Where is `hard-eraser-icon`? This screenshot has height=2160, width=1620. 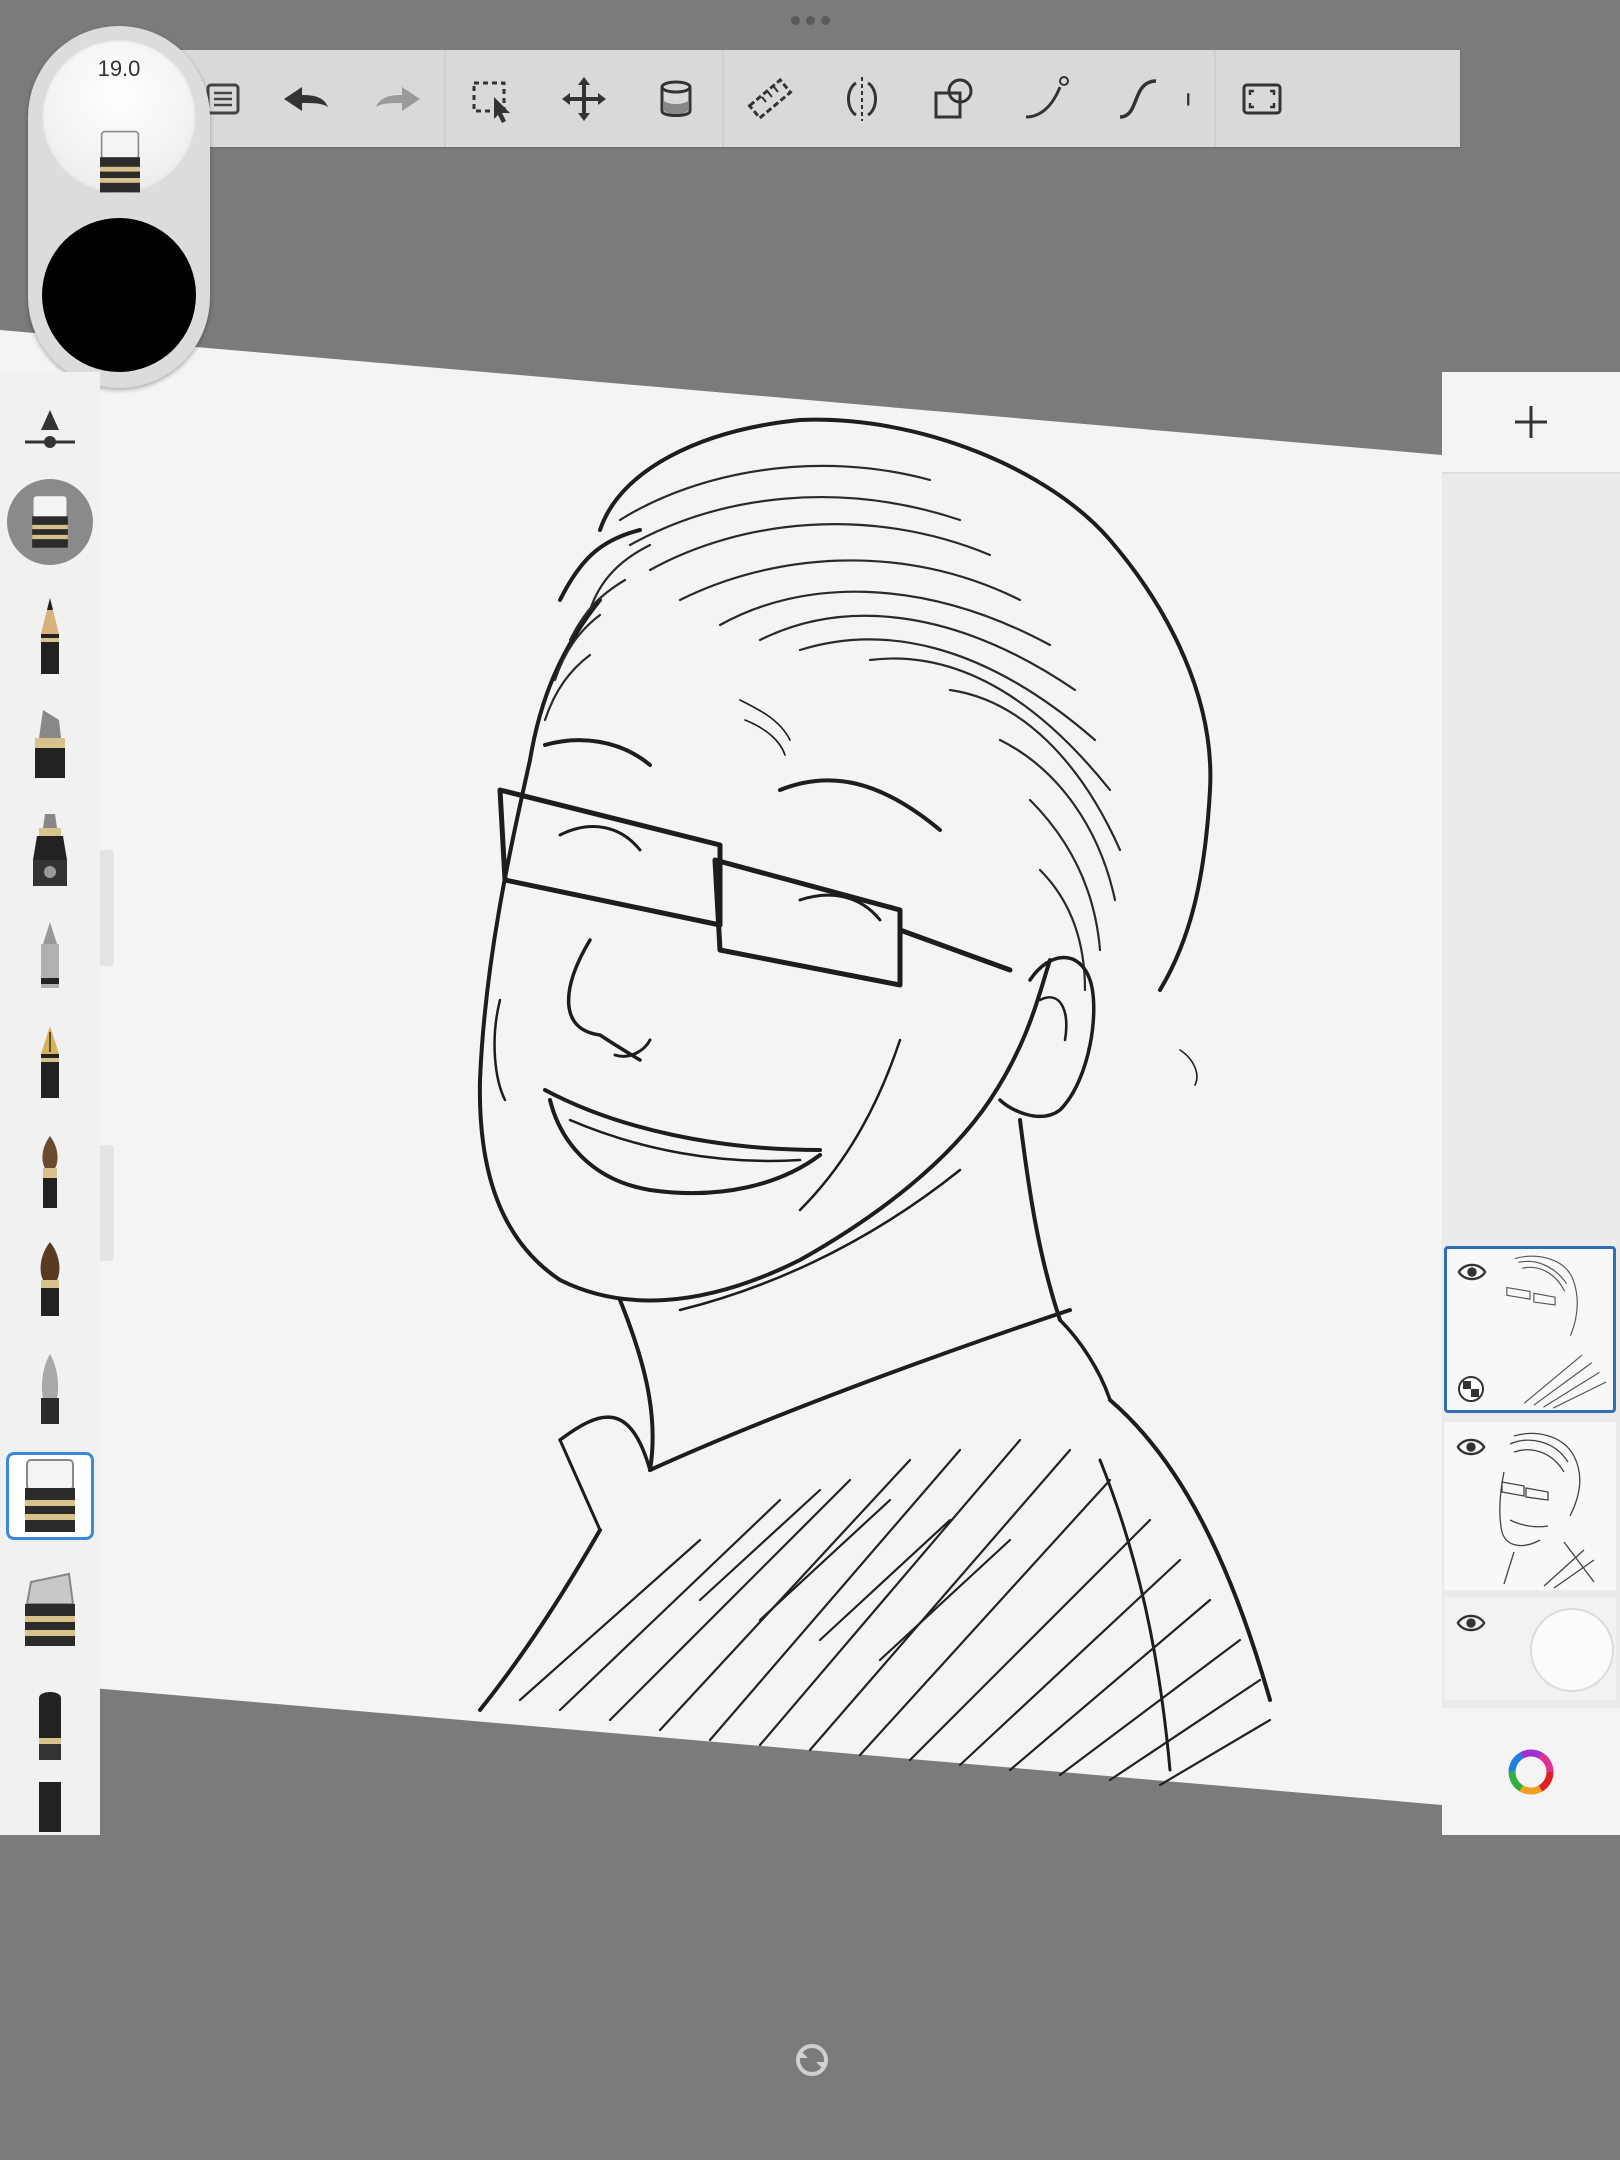
hard-eraser-icon is located at coordinates (50, 1496).